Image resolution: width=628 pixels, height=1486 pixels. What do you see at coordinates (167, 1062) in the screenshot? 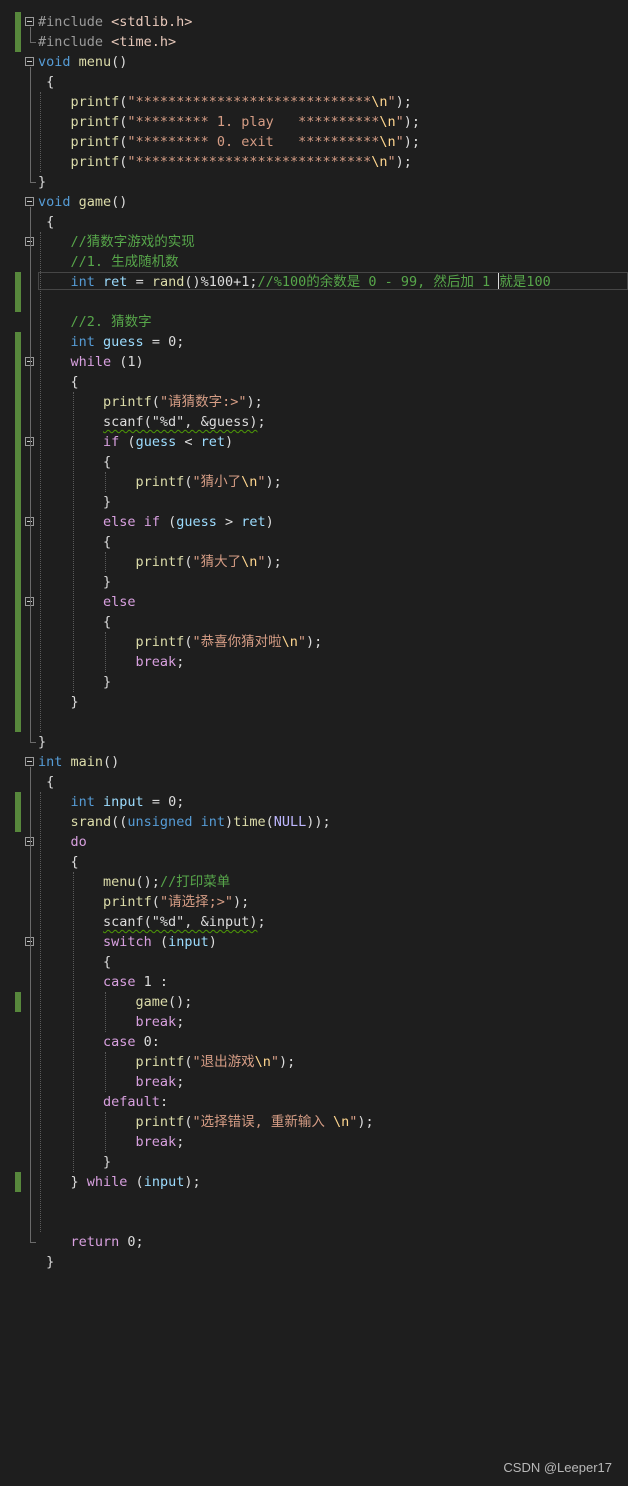
I see `code-text: printf("退出游戏\n");` at bounding box center [167, 1062].